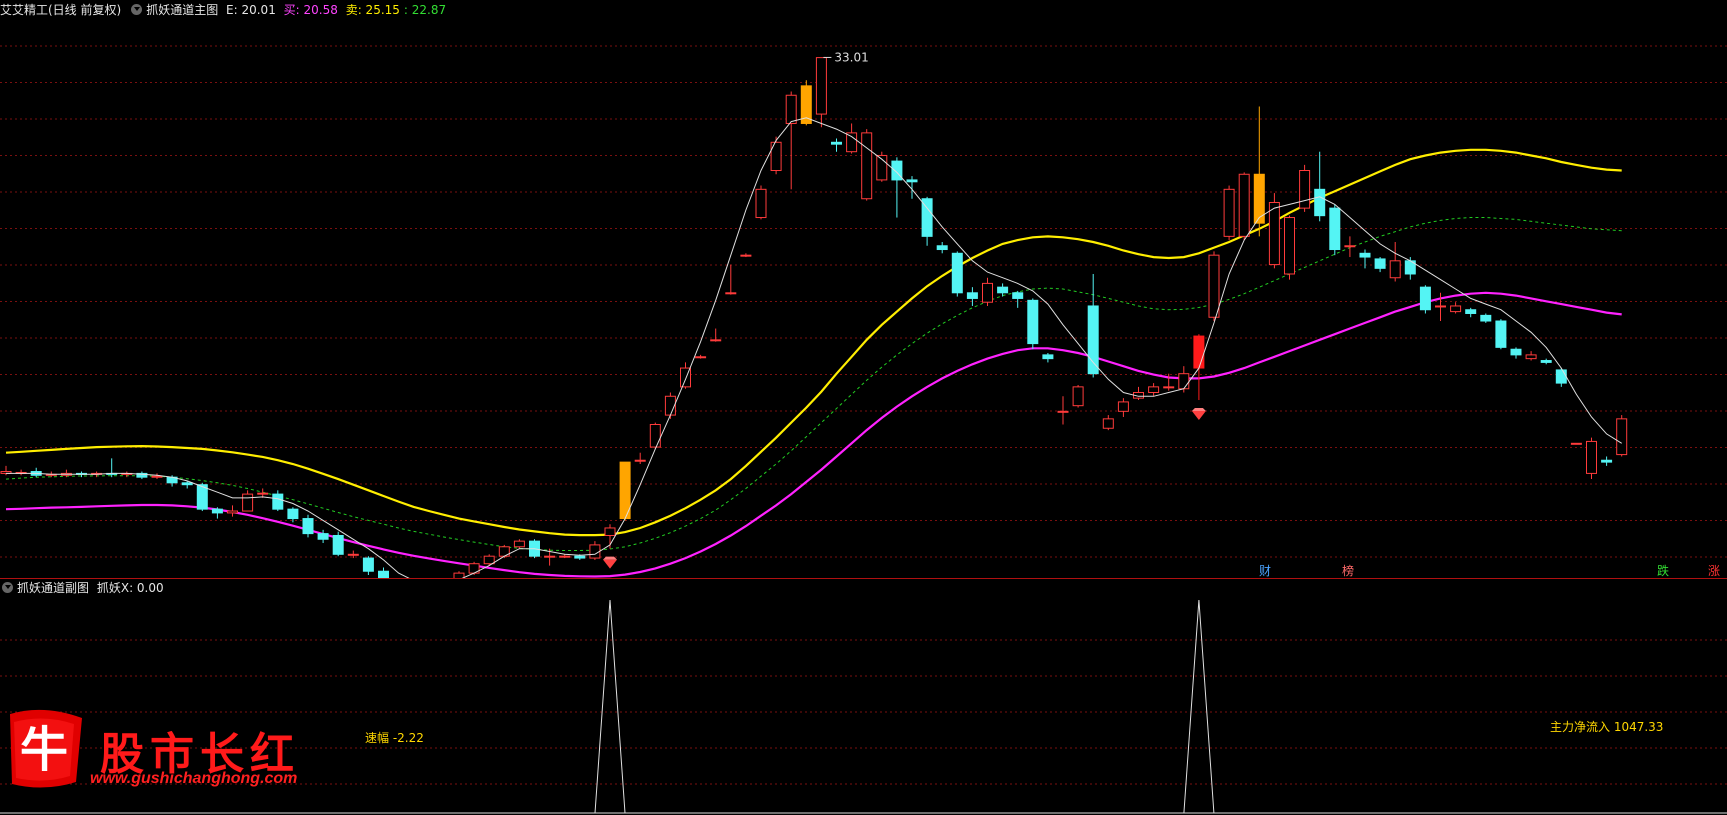  I want to click on event-marker-rise: 涨, so click(1714, 570).